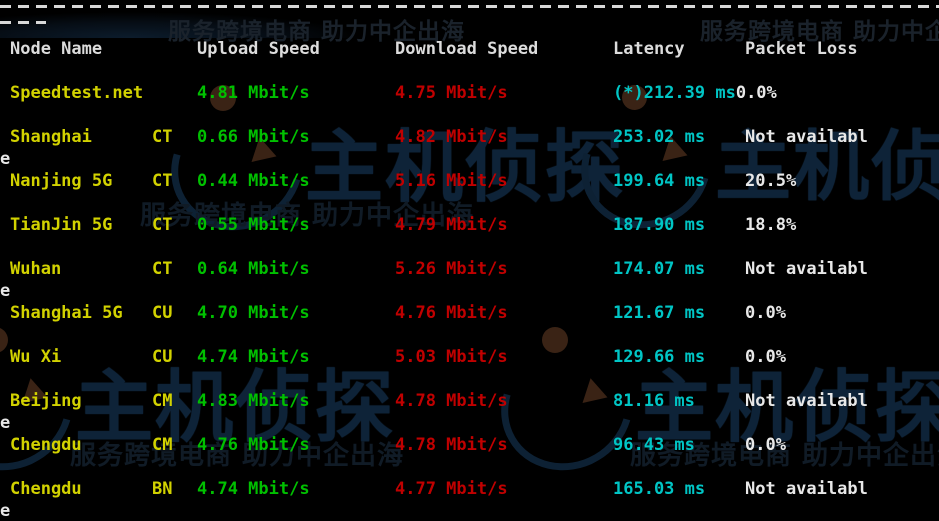 The image size is (939, 521). Describe the element at coordinates (253, 225) in the screenshot. I see `cell-upload-speed: 0.55 Mbit/s` at that location.